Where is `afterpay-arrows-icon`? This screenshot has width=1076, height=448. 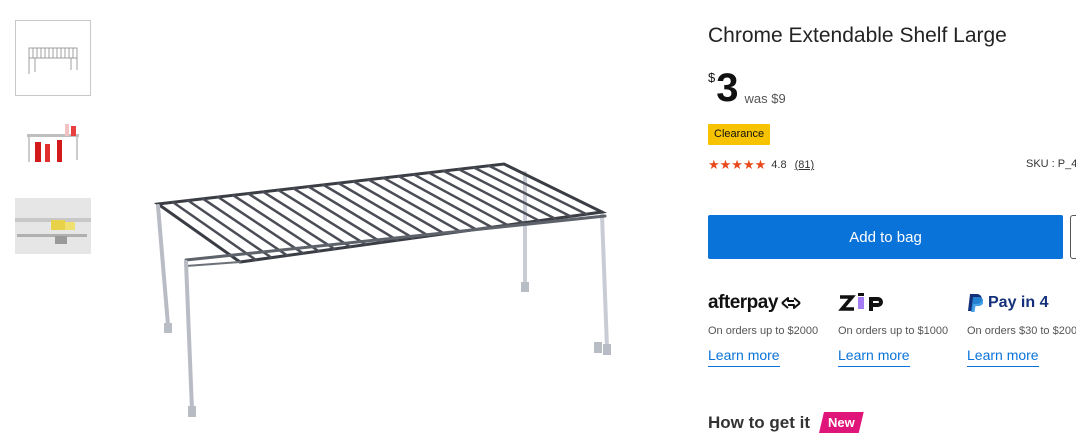
afterpay-arrows-icon is located at coordinates (791, 303).